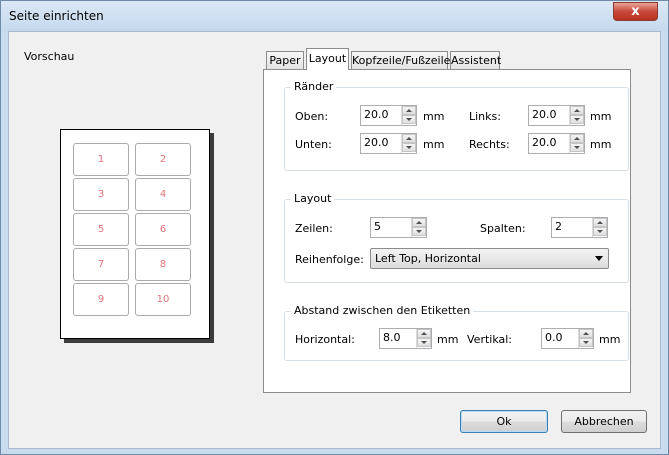 The image size is (669, 455). What do you see at coordinates (544, 142) in the screenshot?
I see `right-margin-value: 20.0` at bounding box center [544, 142].